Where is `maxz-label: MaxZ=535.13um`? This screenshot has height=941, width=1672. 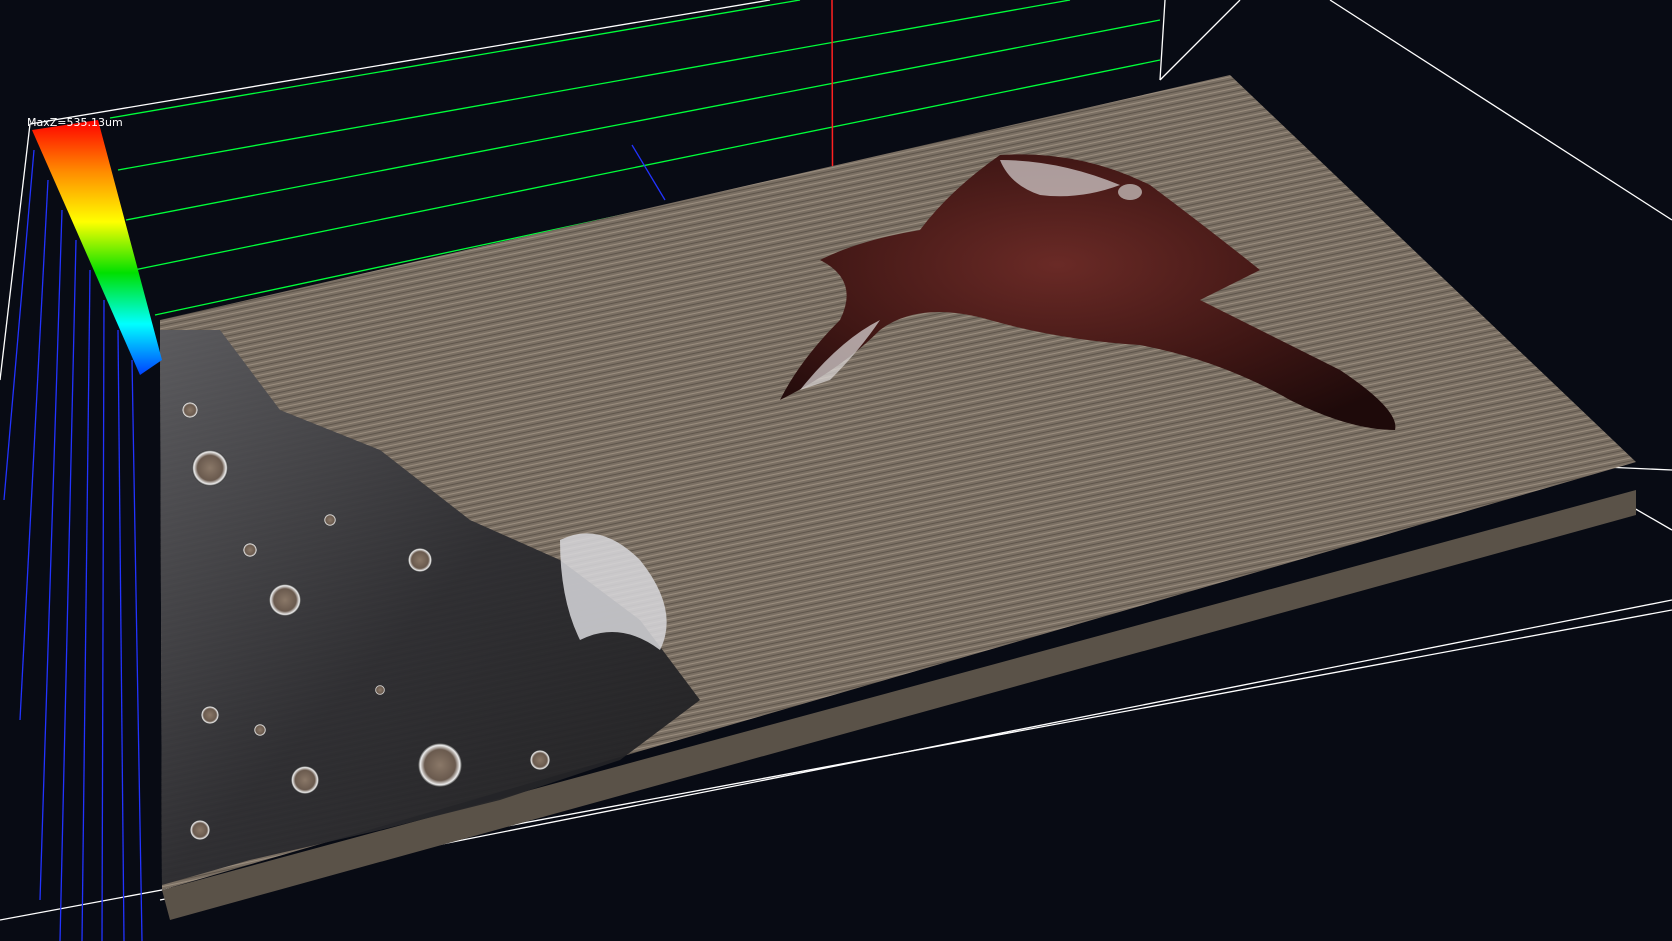 maxz-label: MaxZ=535.13um is located at coordinates (75, 122).